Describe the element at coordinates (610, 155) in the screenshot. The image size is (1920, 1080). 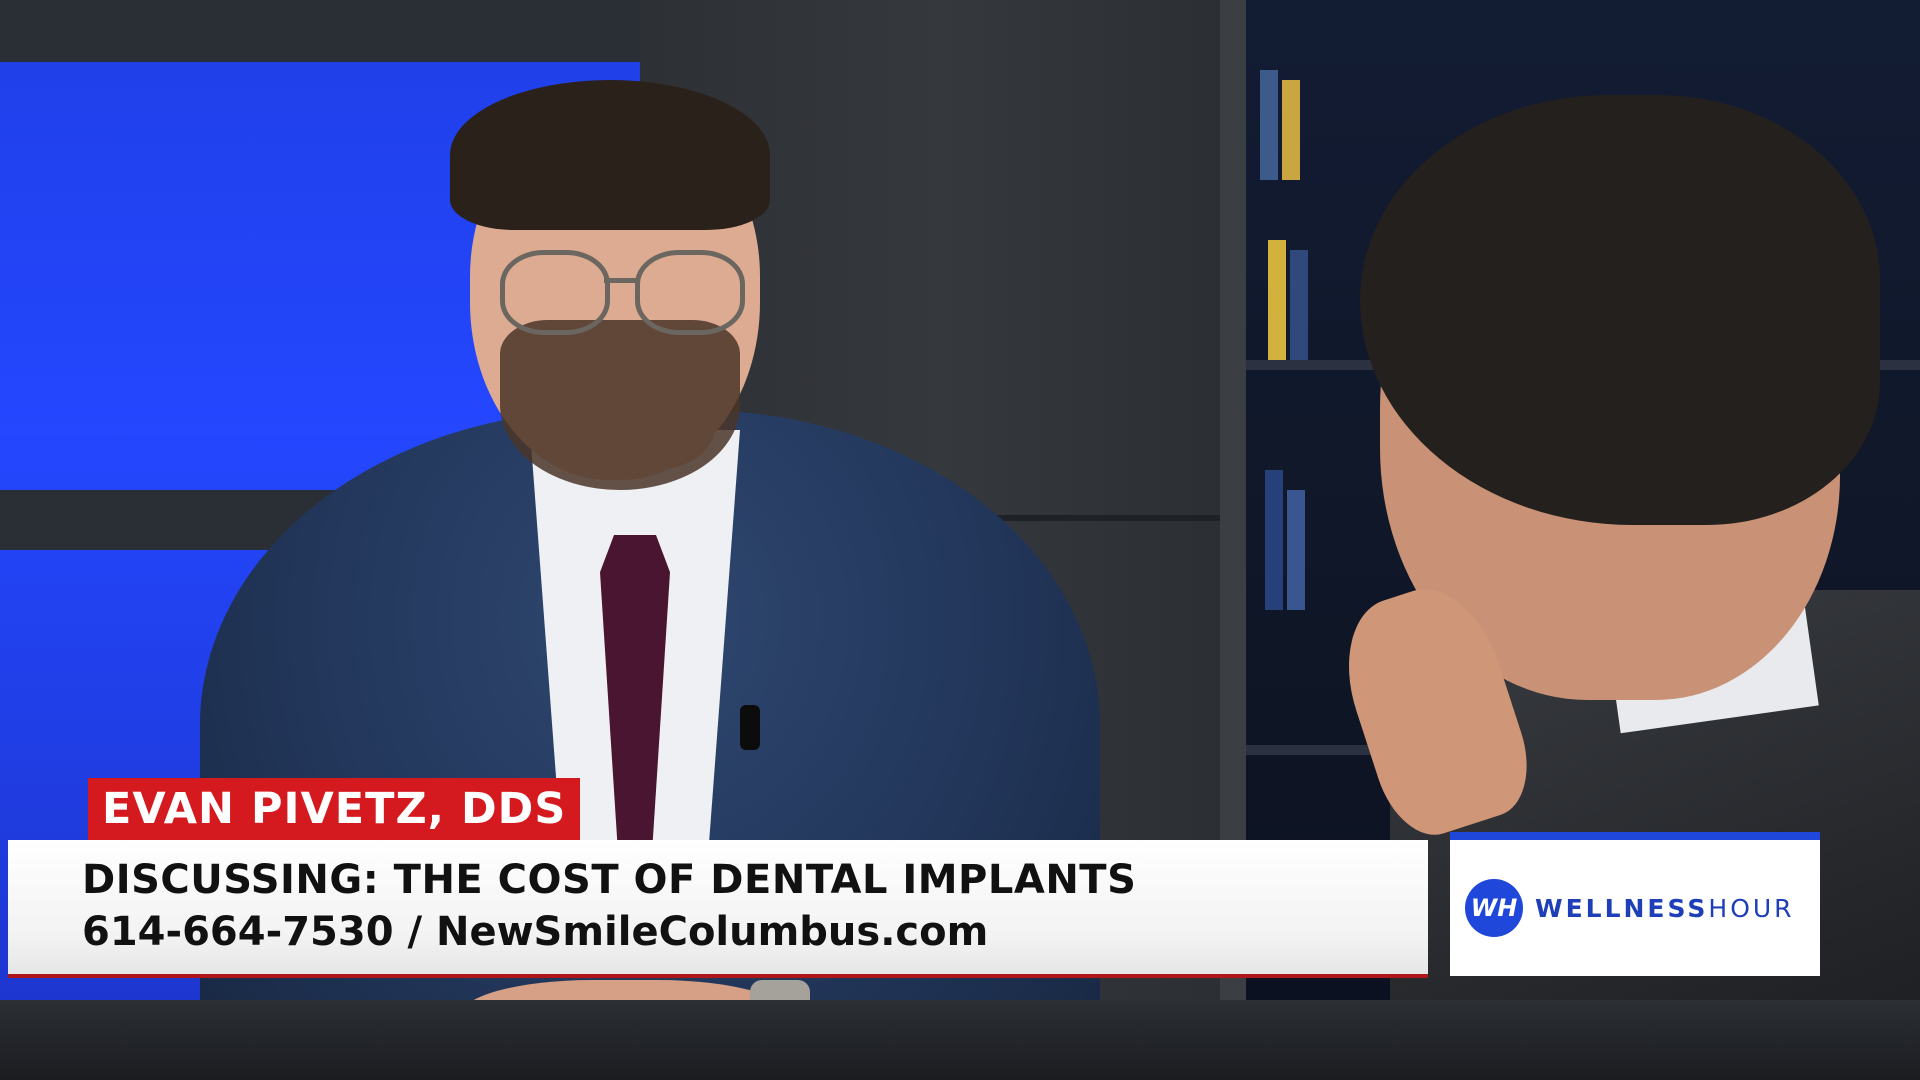
I see `guest-hair` at that location.